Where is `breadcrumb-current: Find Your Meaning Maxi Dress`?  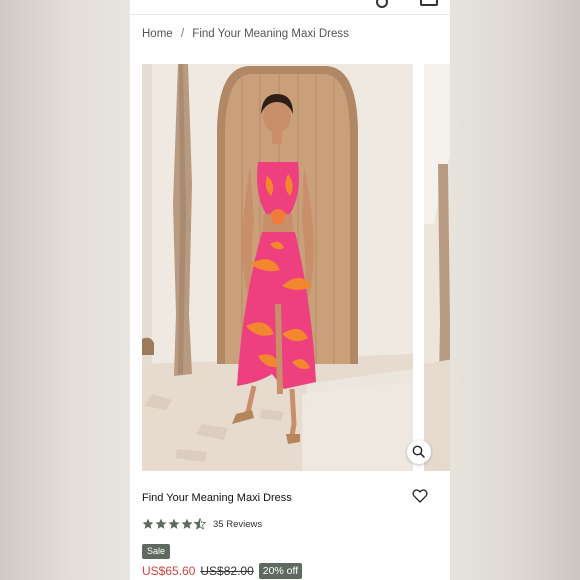 breadcrumb-current: Find Your Meaning Maxi Dress is located at coordinates (270, 34).